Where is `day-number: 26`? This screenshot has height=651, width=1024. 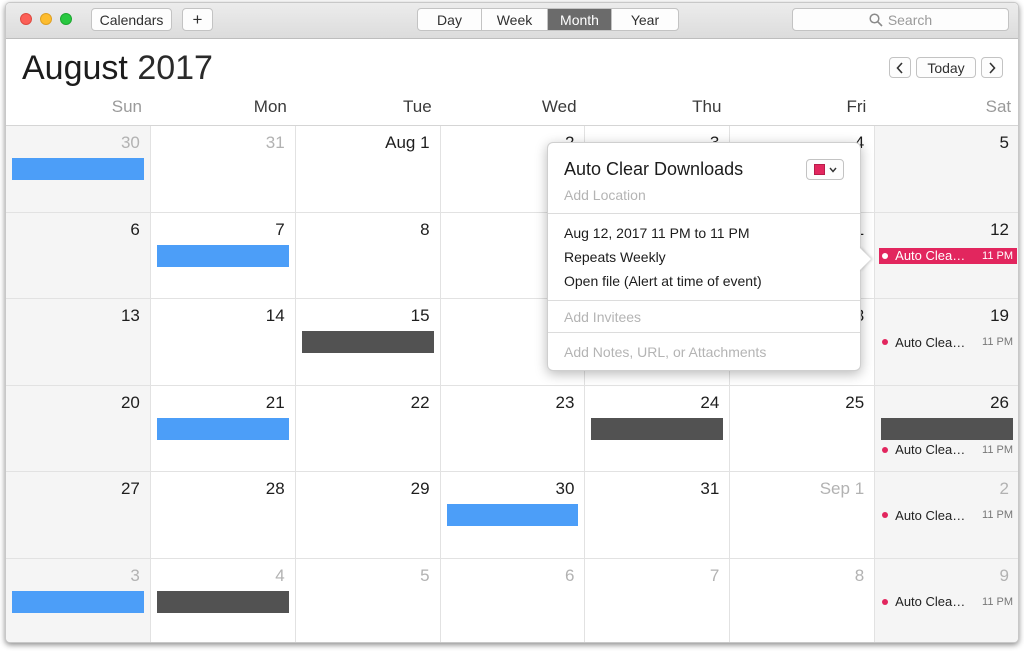
day-number: 26 is located at coordinates (1000, 402).